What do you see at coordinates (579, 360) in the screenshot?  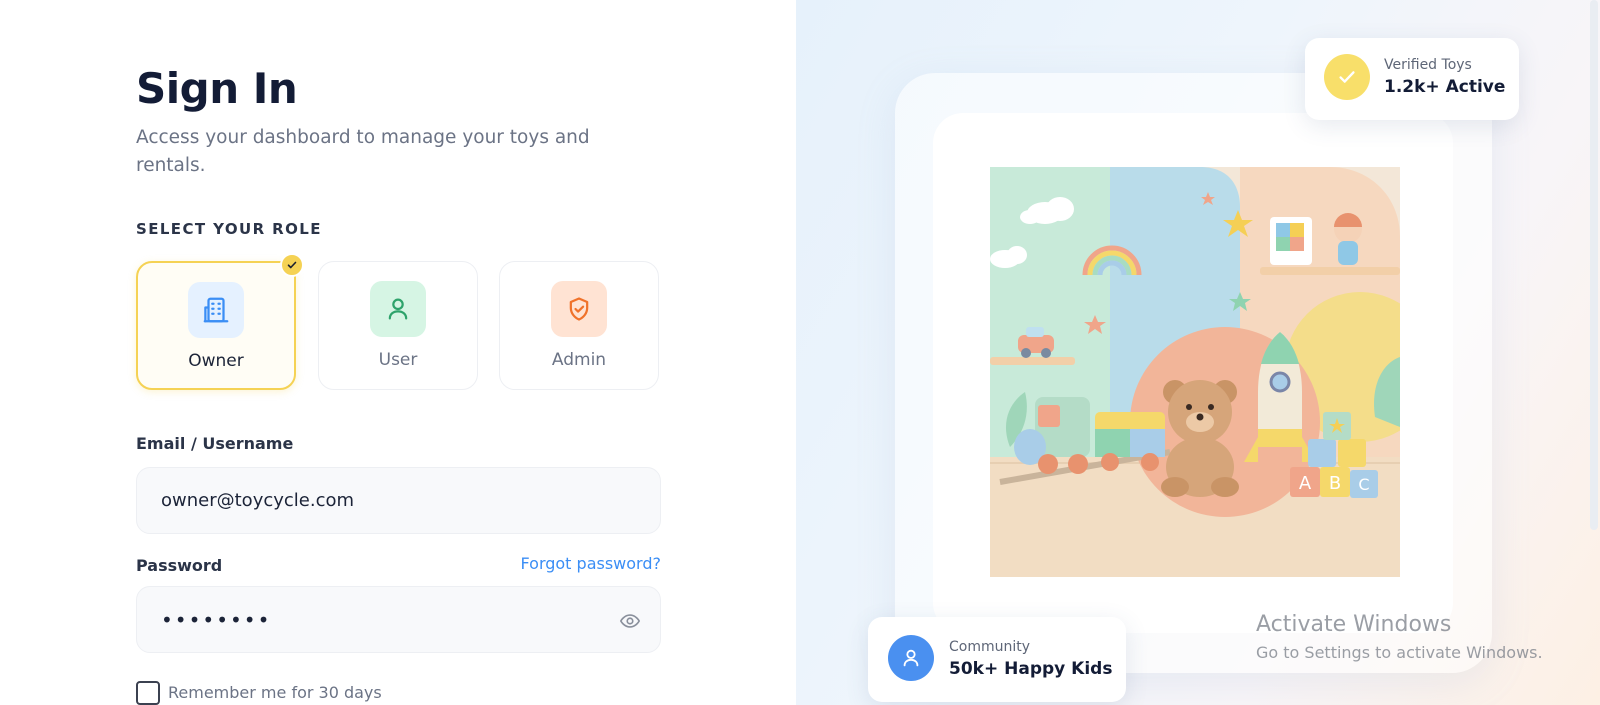 I see `role-label-admin: Admin` at bounding box center [579, 360].